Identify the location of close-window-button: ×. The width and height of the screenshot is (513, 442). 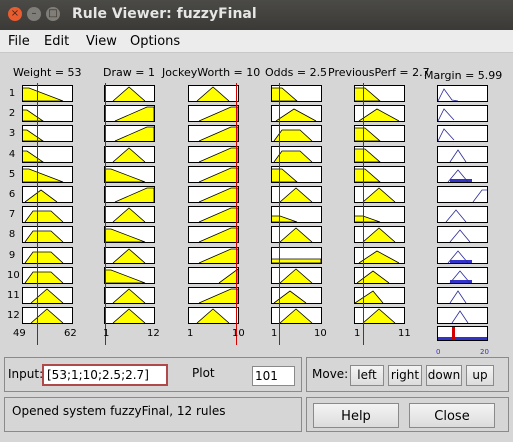
(15, 14).